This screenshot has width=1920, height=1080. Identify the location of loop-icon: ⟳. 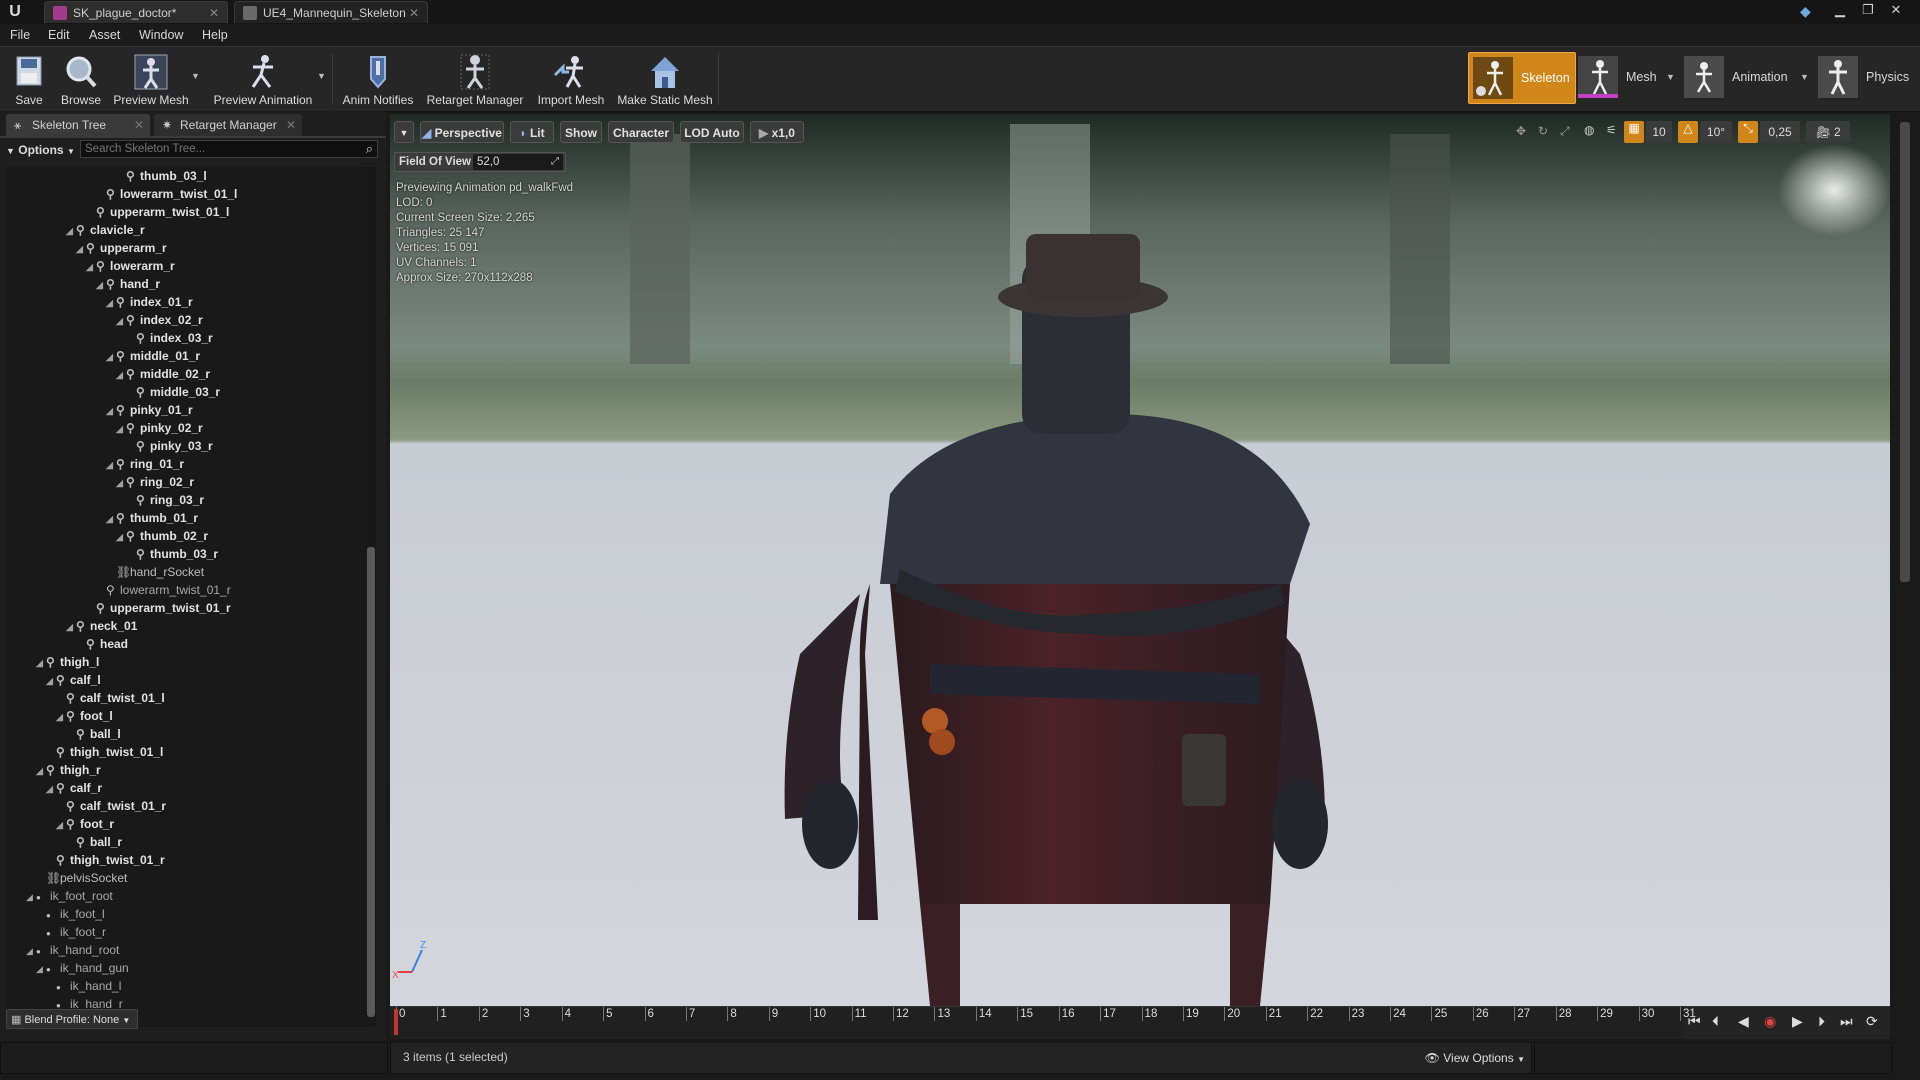
(1872, 1021).